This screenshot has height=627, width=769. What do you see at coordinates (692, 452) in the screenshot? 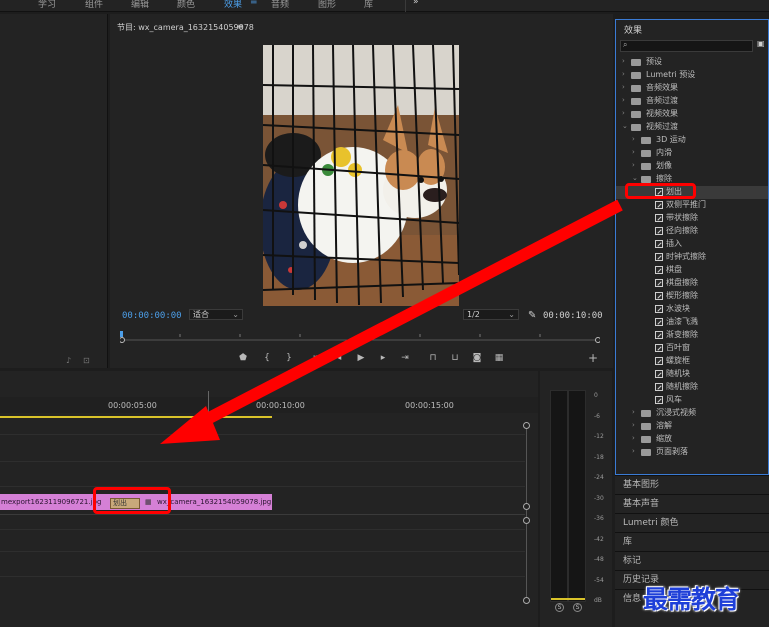
I see `effects-folder: › 页面剥落` at bounding box center [692, 452].